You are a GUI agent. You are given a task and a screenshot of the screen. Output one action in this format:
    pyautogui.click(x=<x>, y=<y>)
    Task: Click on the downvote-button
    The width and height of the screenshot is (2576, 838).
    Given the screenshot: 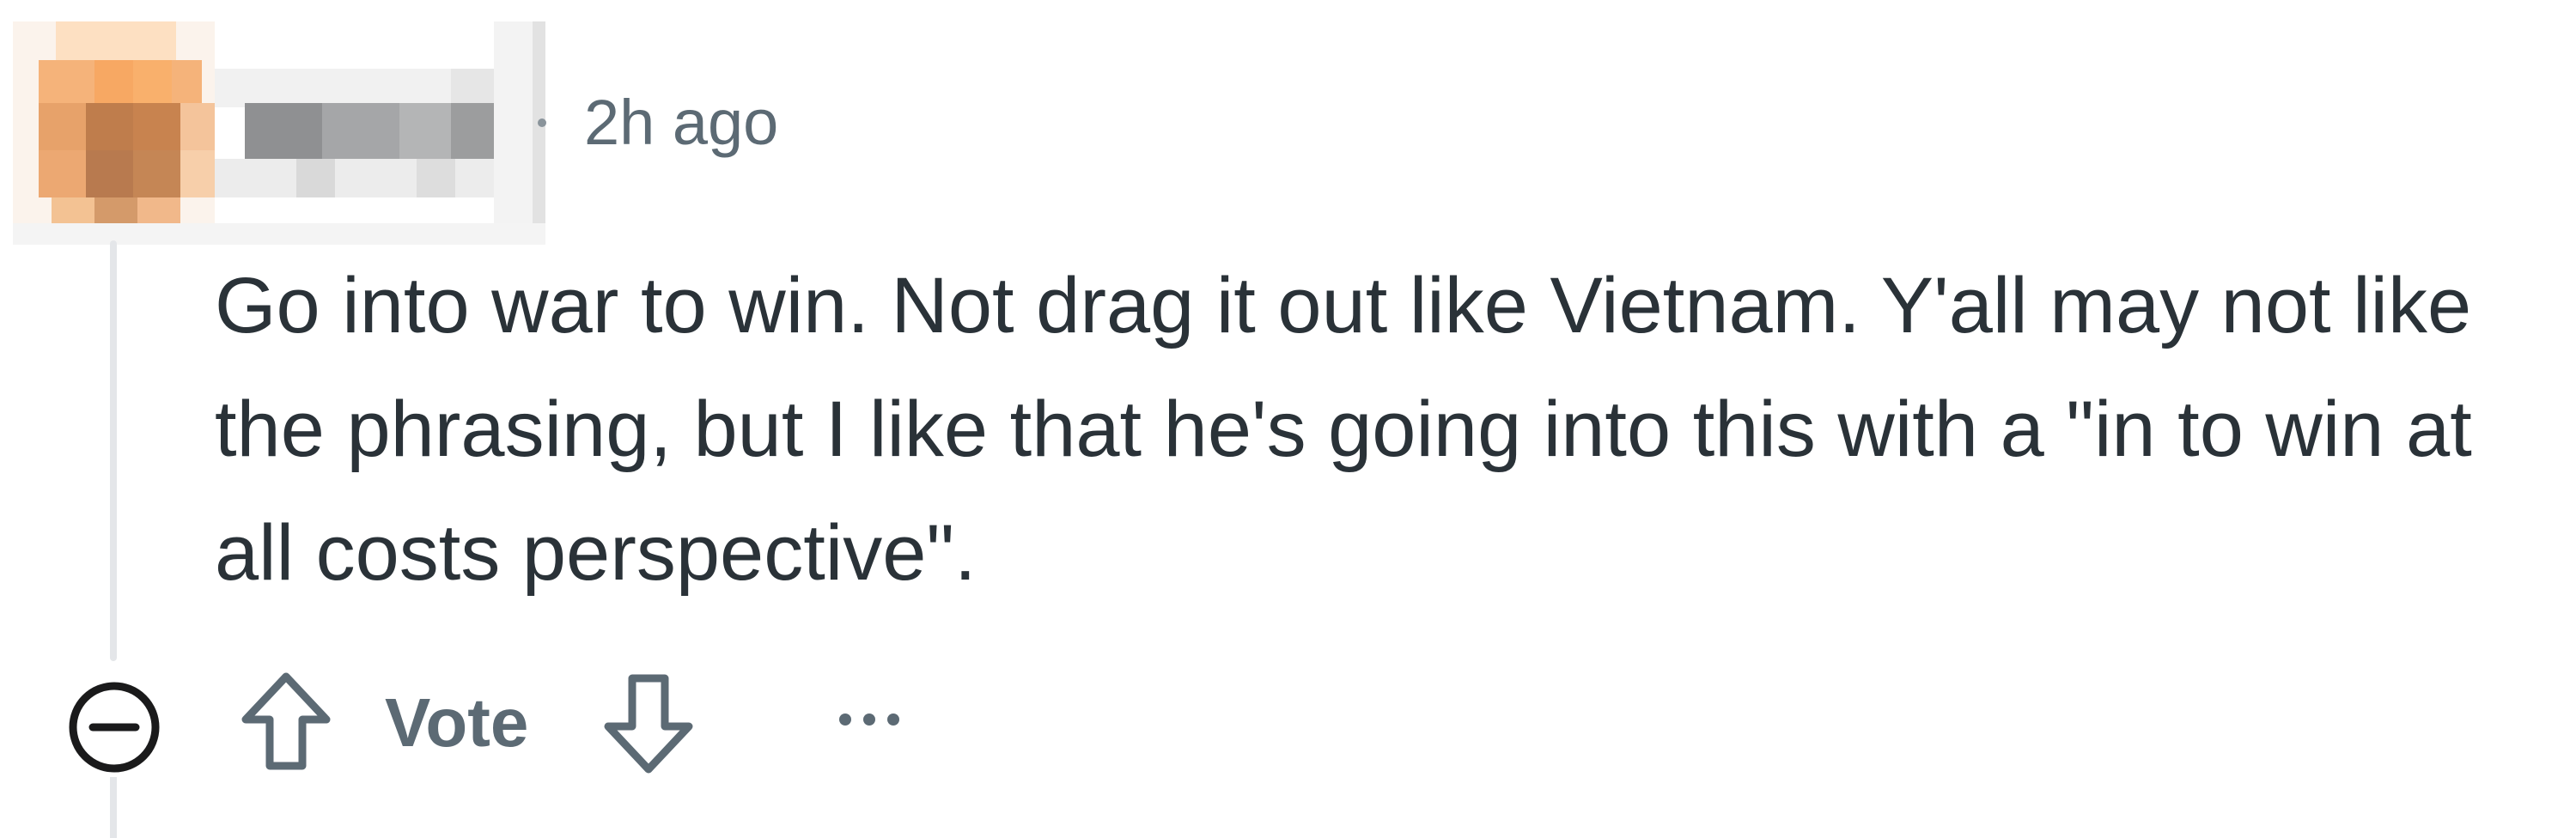 What is the action you would take?
    pyautogui.click(x=648, y=724)
    